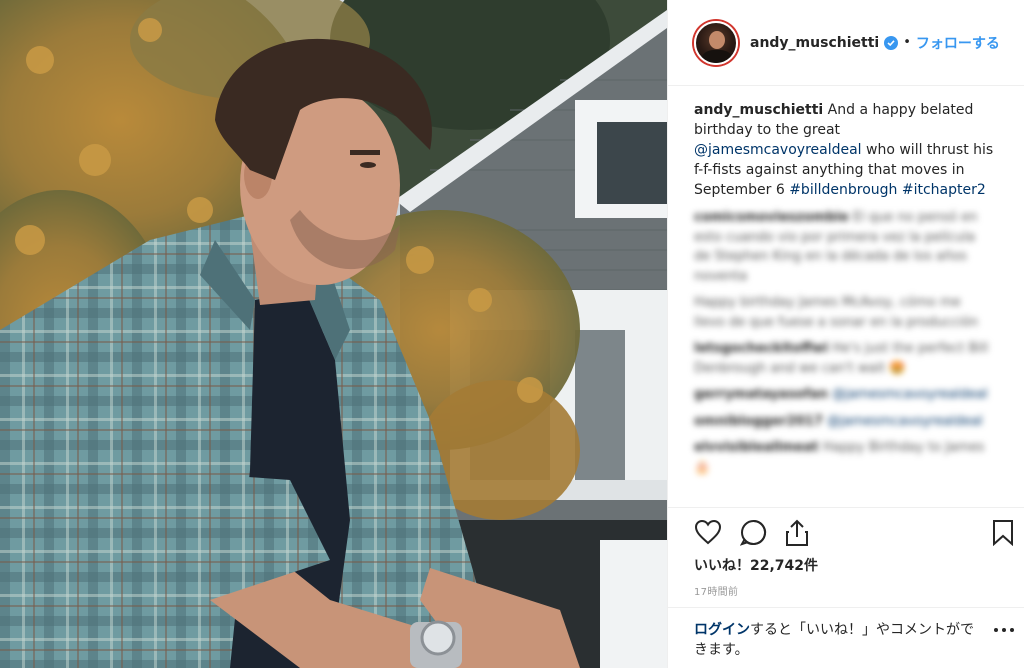  Describe the element at coordinates (722, 630) in the screenshot. I see `login-link: ログイン` at that location.